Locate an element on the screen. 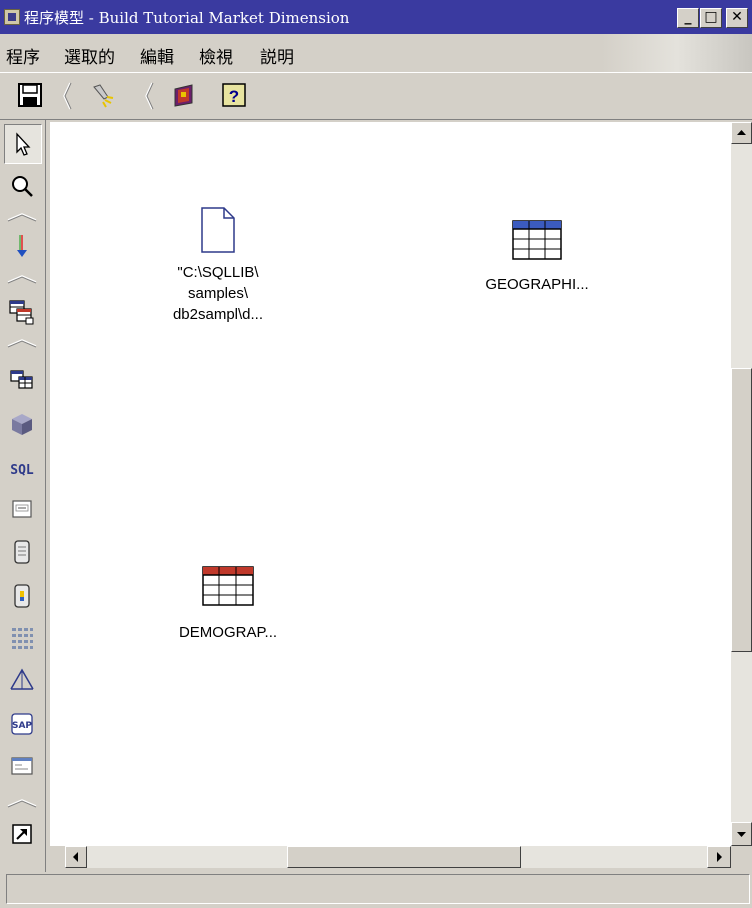 The height and width of the screenshot is (908, 752). sql-icon: SQL is located at coordinates (22, 468).